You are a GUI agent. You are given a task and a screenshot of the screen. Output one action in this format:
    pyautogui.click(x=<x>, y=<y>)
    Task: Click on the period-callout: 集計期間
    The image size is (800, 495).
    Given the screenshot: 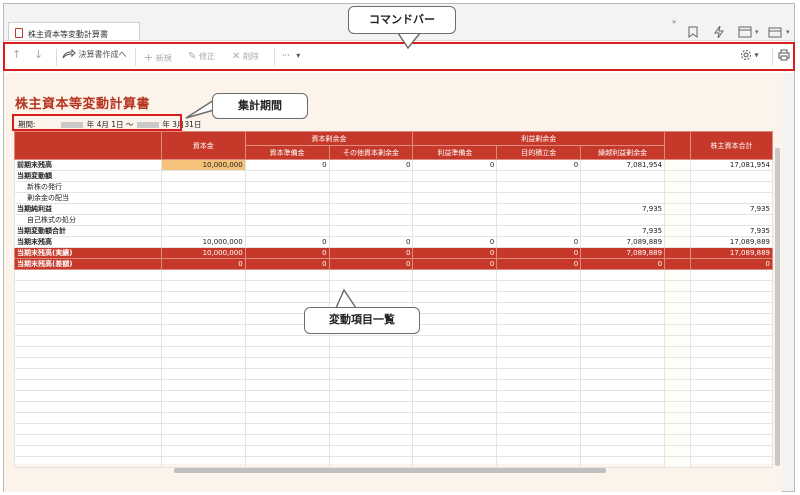 What is the action you would take?
    pyautogui.click(x=260, y=106)
    